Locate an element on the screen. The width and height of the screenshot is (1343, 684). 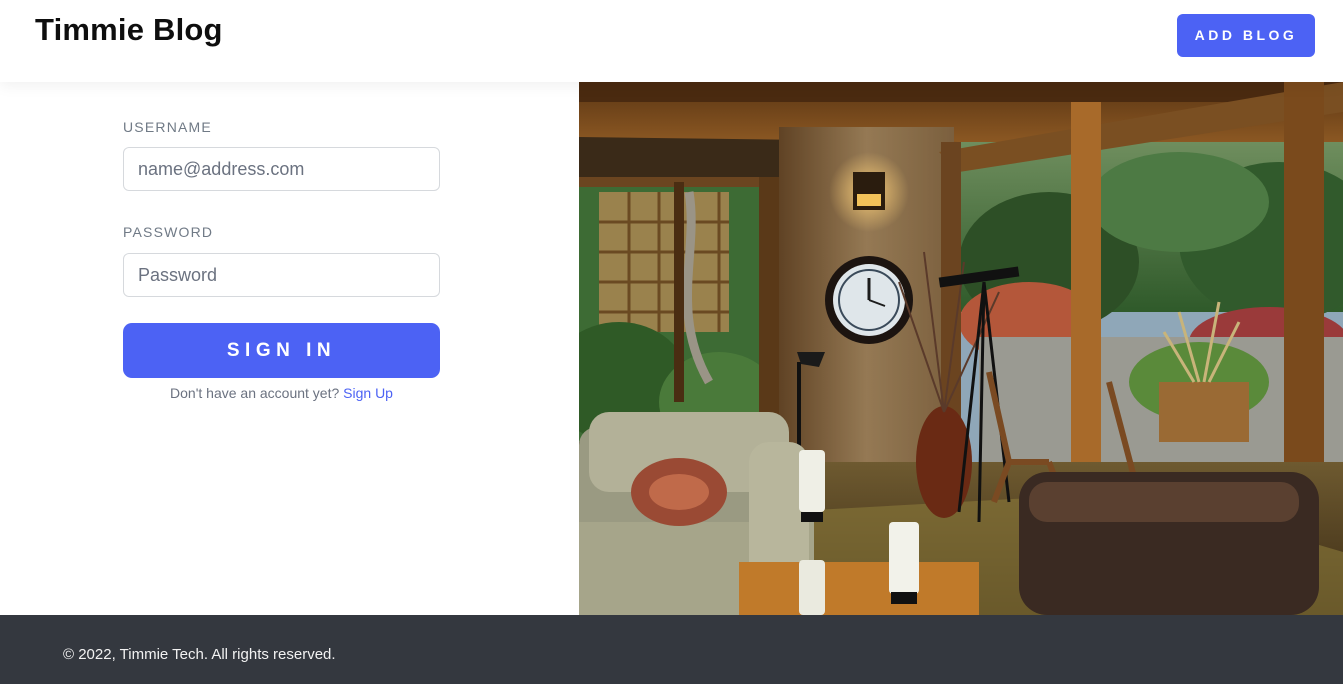
signup-prompt: Don't have an account yet? Sign Up is located at coordinates (281, 393).